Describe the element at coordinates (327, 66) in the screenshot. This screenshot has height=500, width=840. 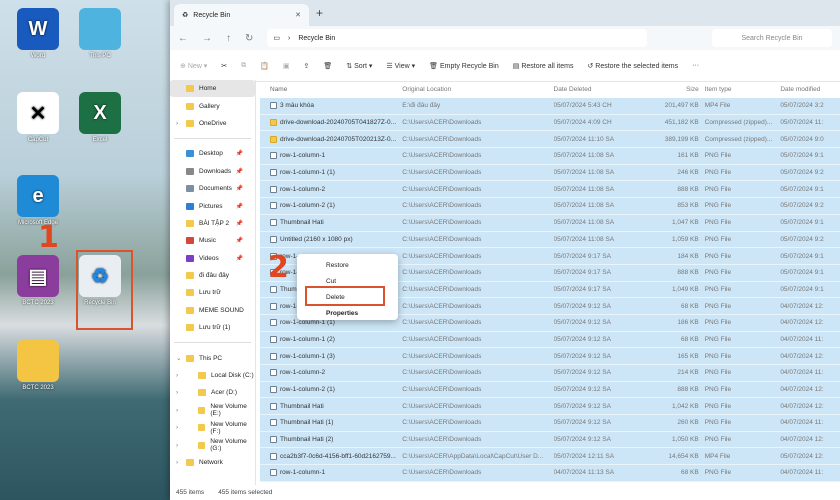
I see `delete-icon: 🗑` at that location.